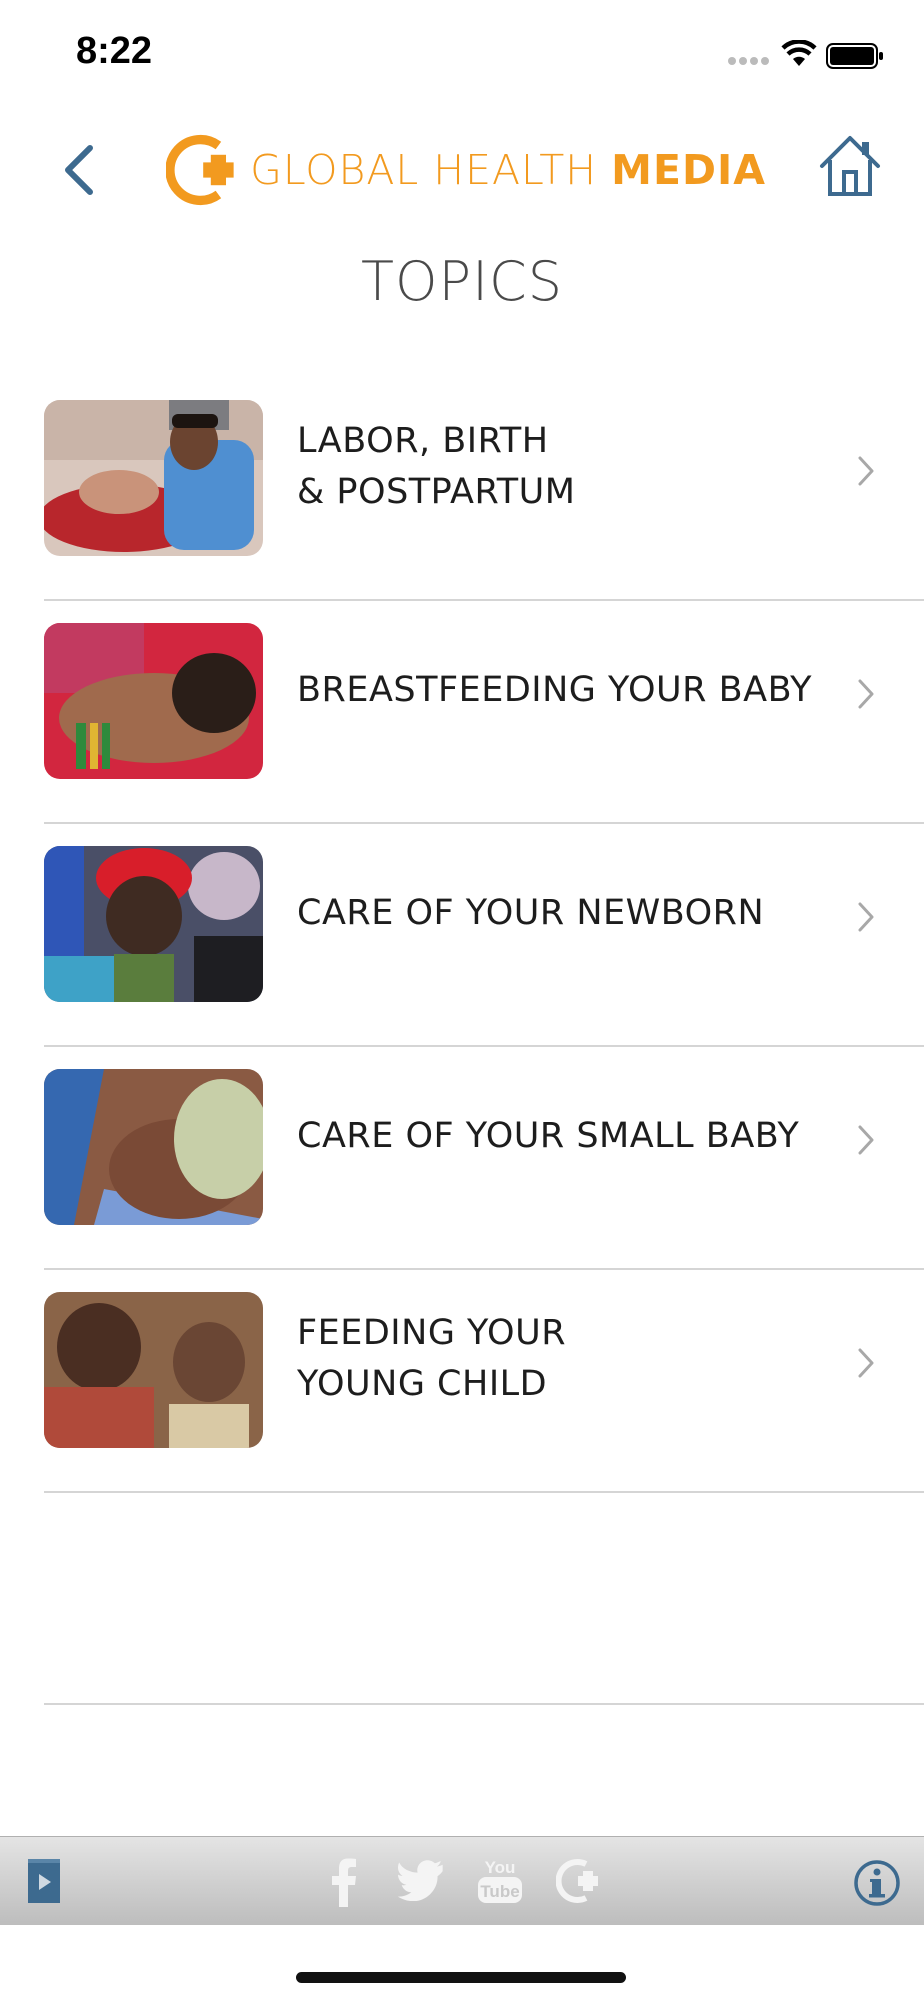  I want to click on topic-label: BREASTFEEDING YOUR BABY, so click(555, 689).